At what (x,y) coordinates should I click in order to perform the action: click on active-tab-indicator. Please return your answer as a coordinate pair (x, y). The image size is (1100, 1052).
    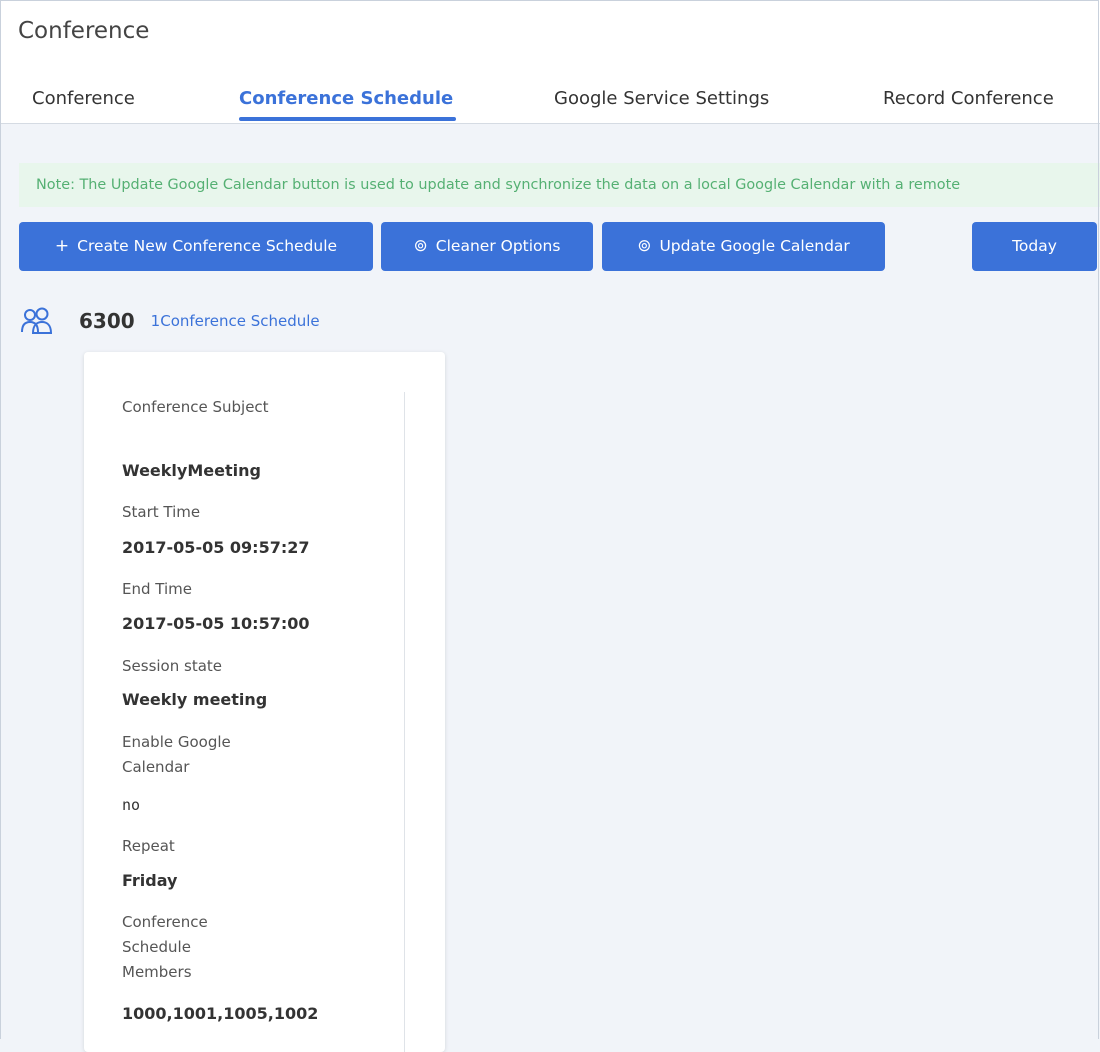
    Looking at the image, I should click on (347, 119).